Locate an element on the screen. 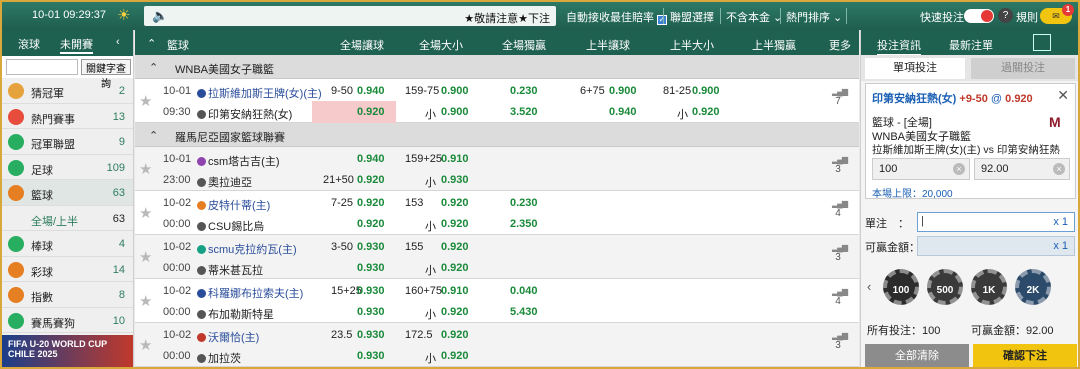 The height and width of the screenshot is (369, 1080). league-header: ⌃ WNBA美國女子職籃 is located at coordinates (497, 67).